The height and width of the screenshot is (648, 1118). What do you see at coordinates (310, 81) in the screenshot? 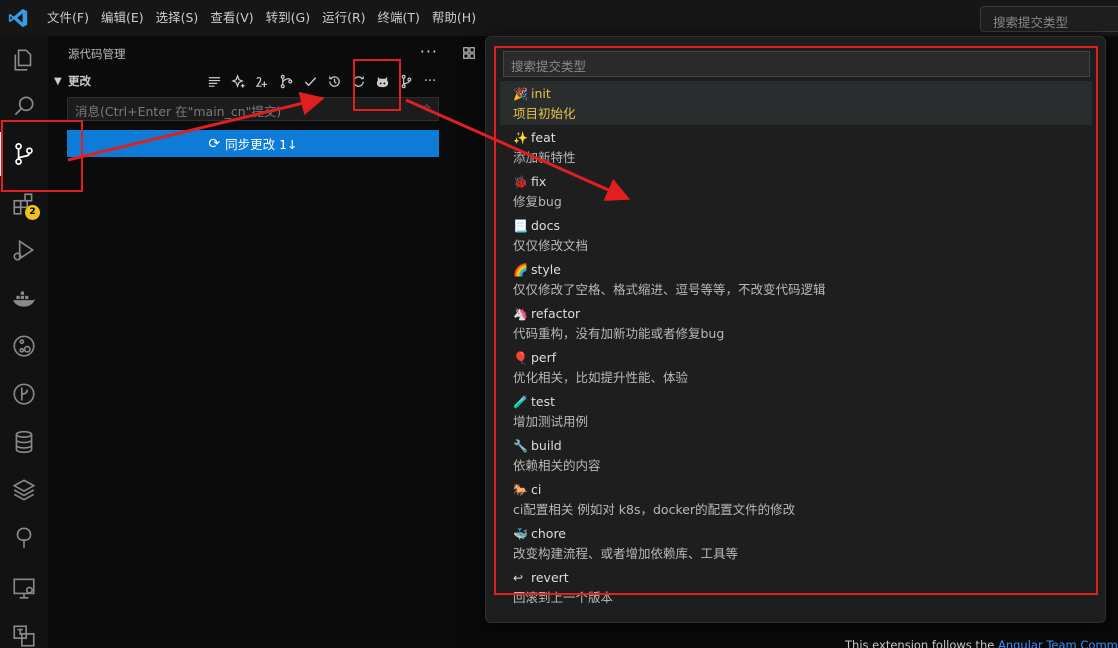
I see `commit-check-icon` at bounding box center [310, 81].